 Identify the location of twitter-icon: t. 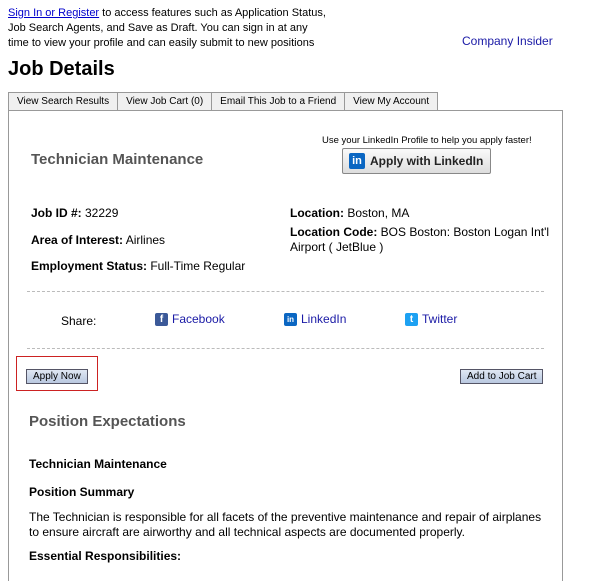
(411, 319).